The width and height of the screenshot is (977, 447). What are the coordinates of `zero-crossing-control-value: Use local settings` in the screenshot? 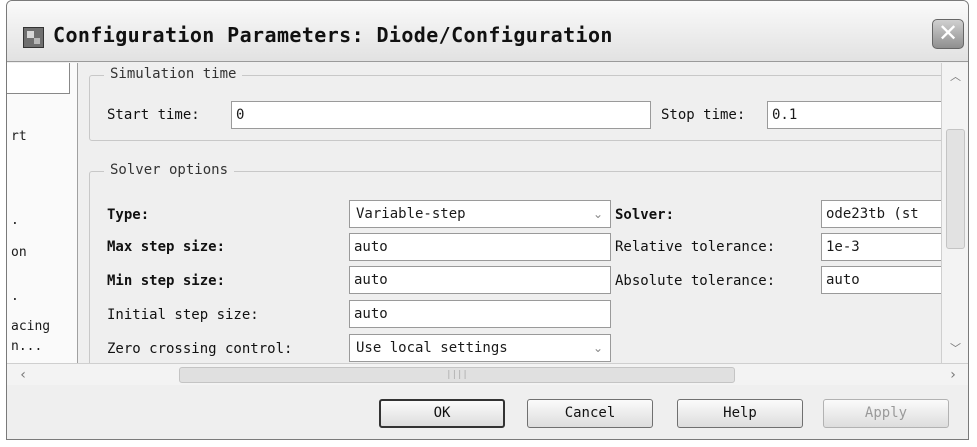 It's located at (432, 348).